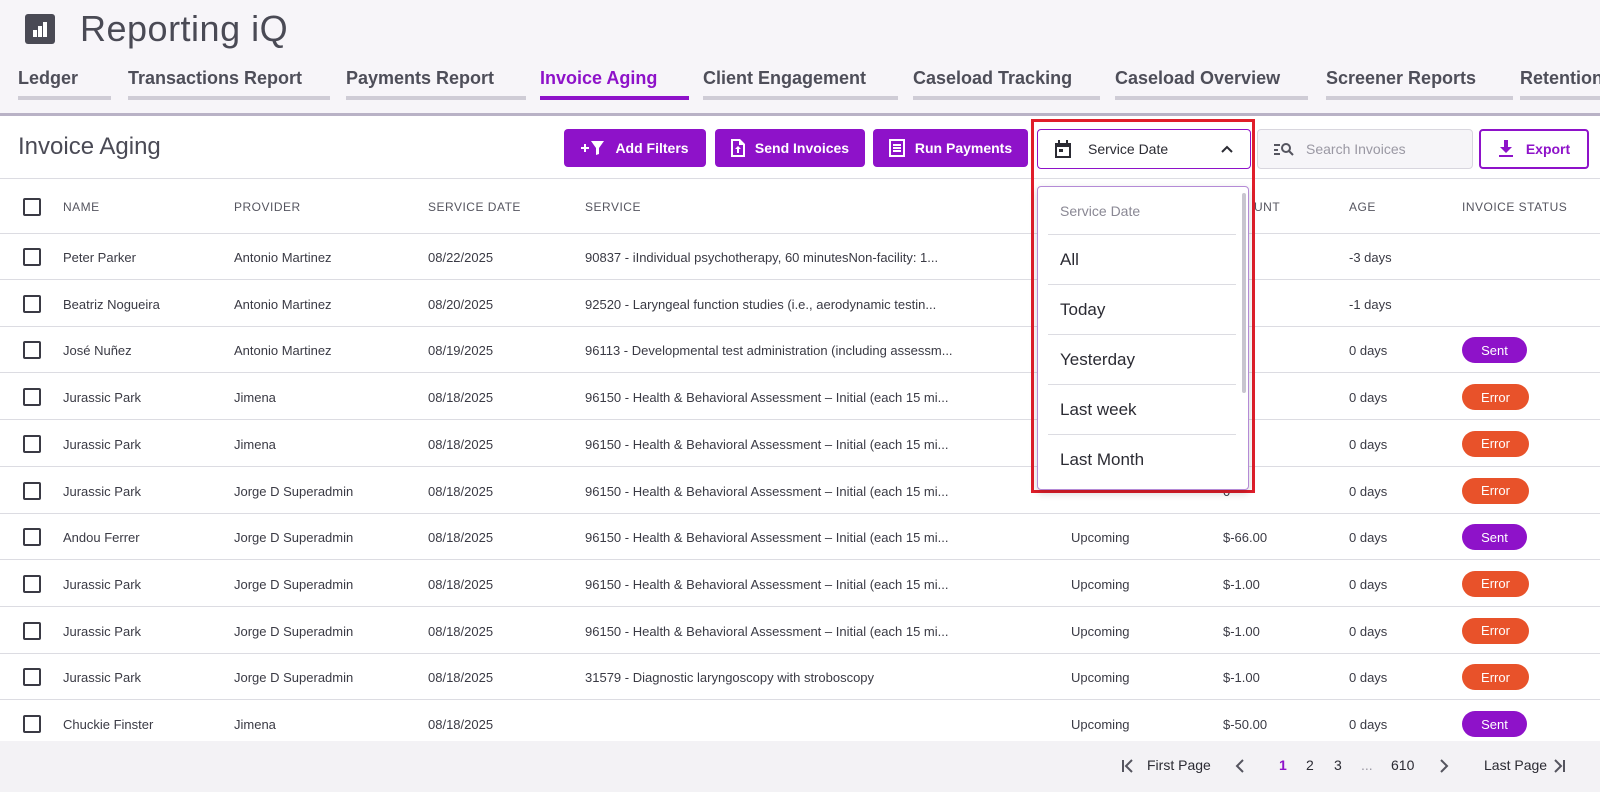  I want to click on tab-screener-reports: Screener Reports, so click(1419, 84).